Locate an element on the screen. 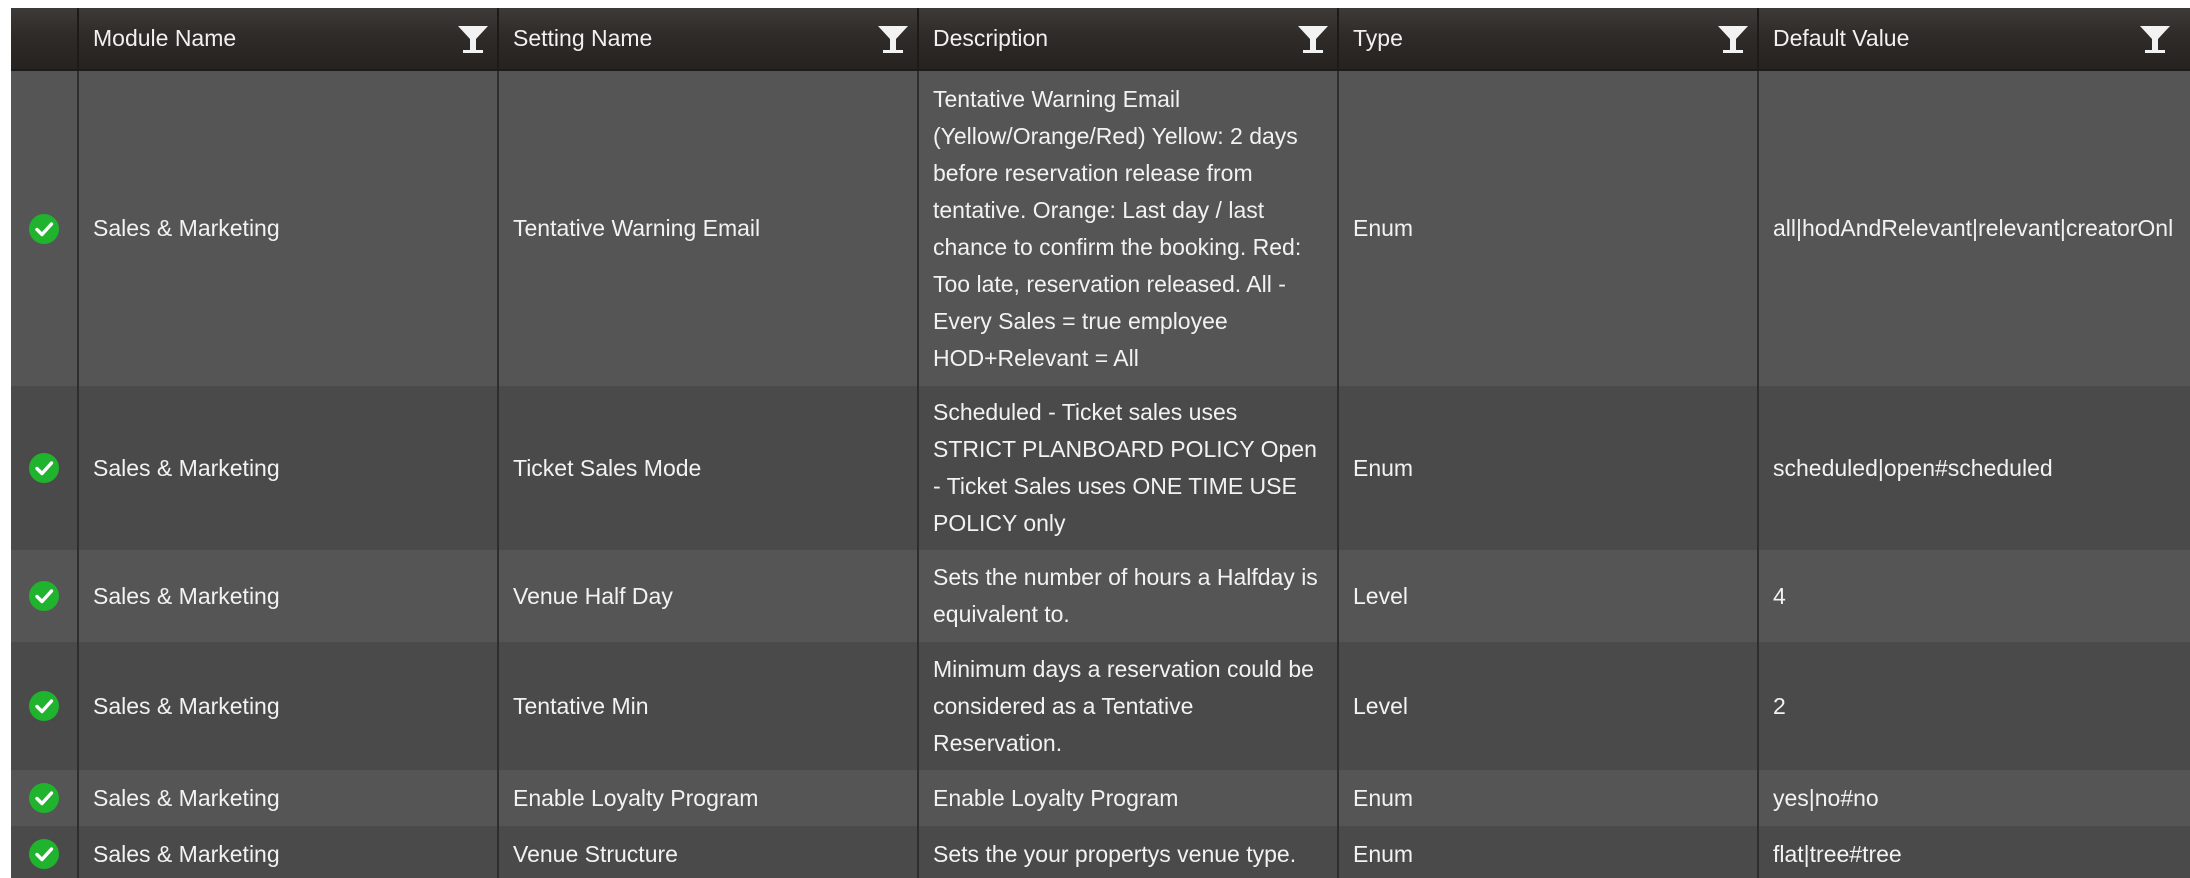 The image size is (2190, 878). column-header-module-name: Module Name is located at coordinates (288, 39).